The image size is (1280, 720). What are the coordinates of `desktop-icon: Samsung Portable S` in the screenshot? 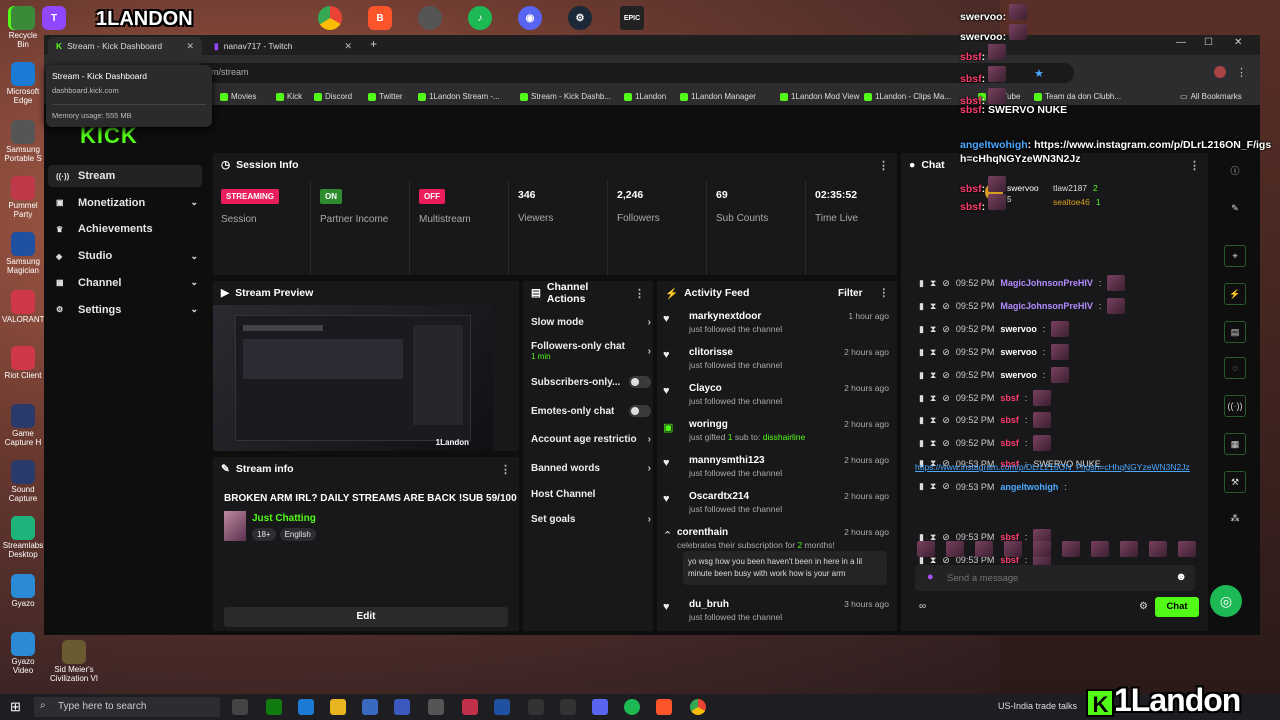 It's located at (23, 141).